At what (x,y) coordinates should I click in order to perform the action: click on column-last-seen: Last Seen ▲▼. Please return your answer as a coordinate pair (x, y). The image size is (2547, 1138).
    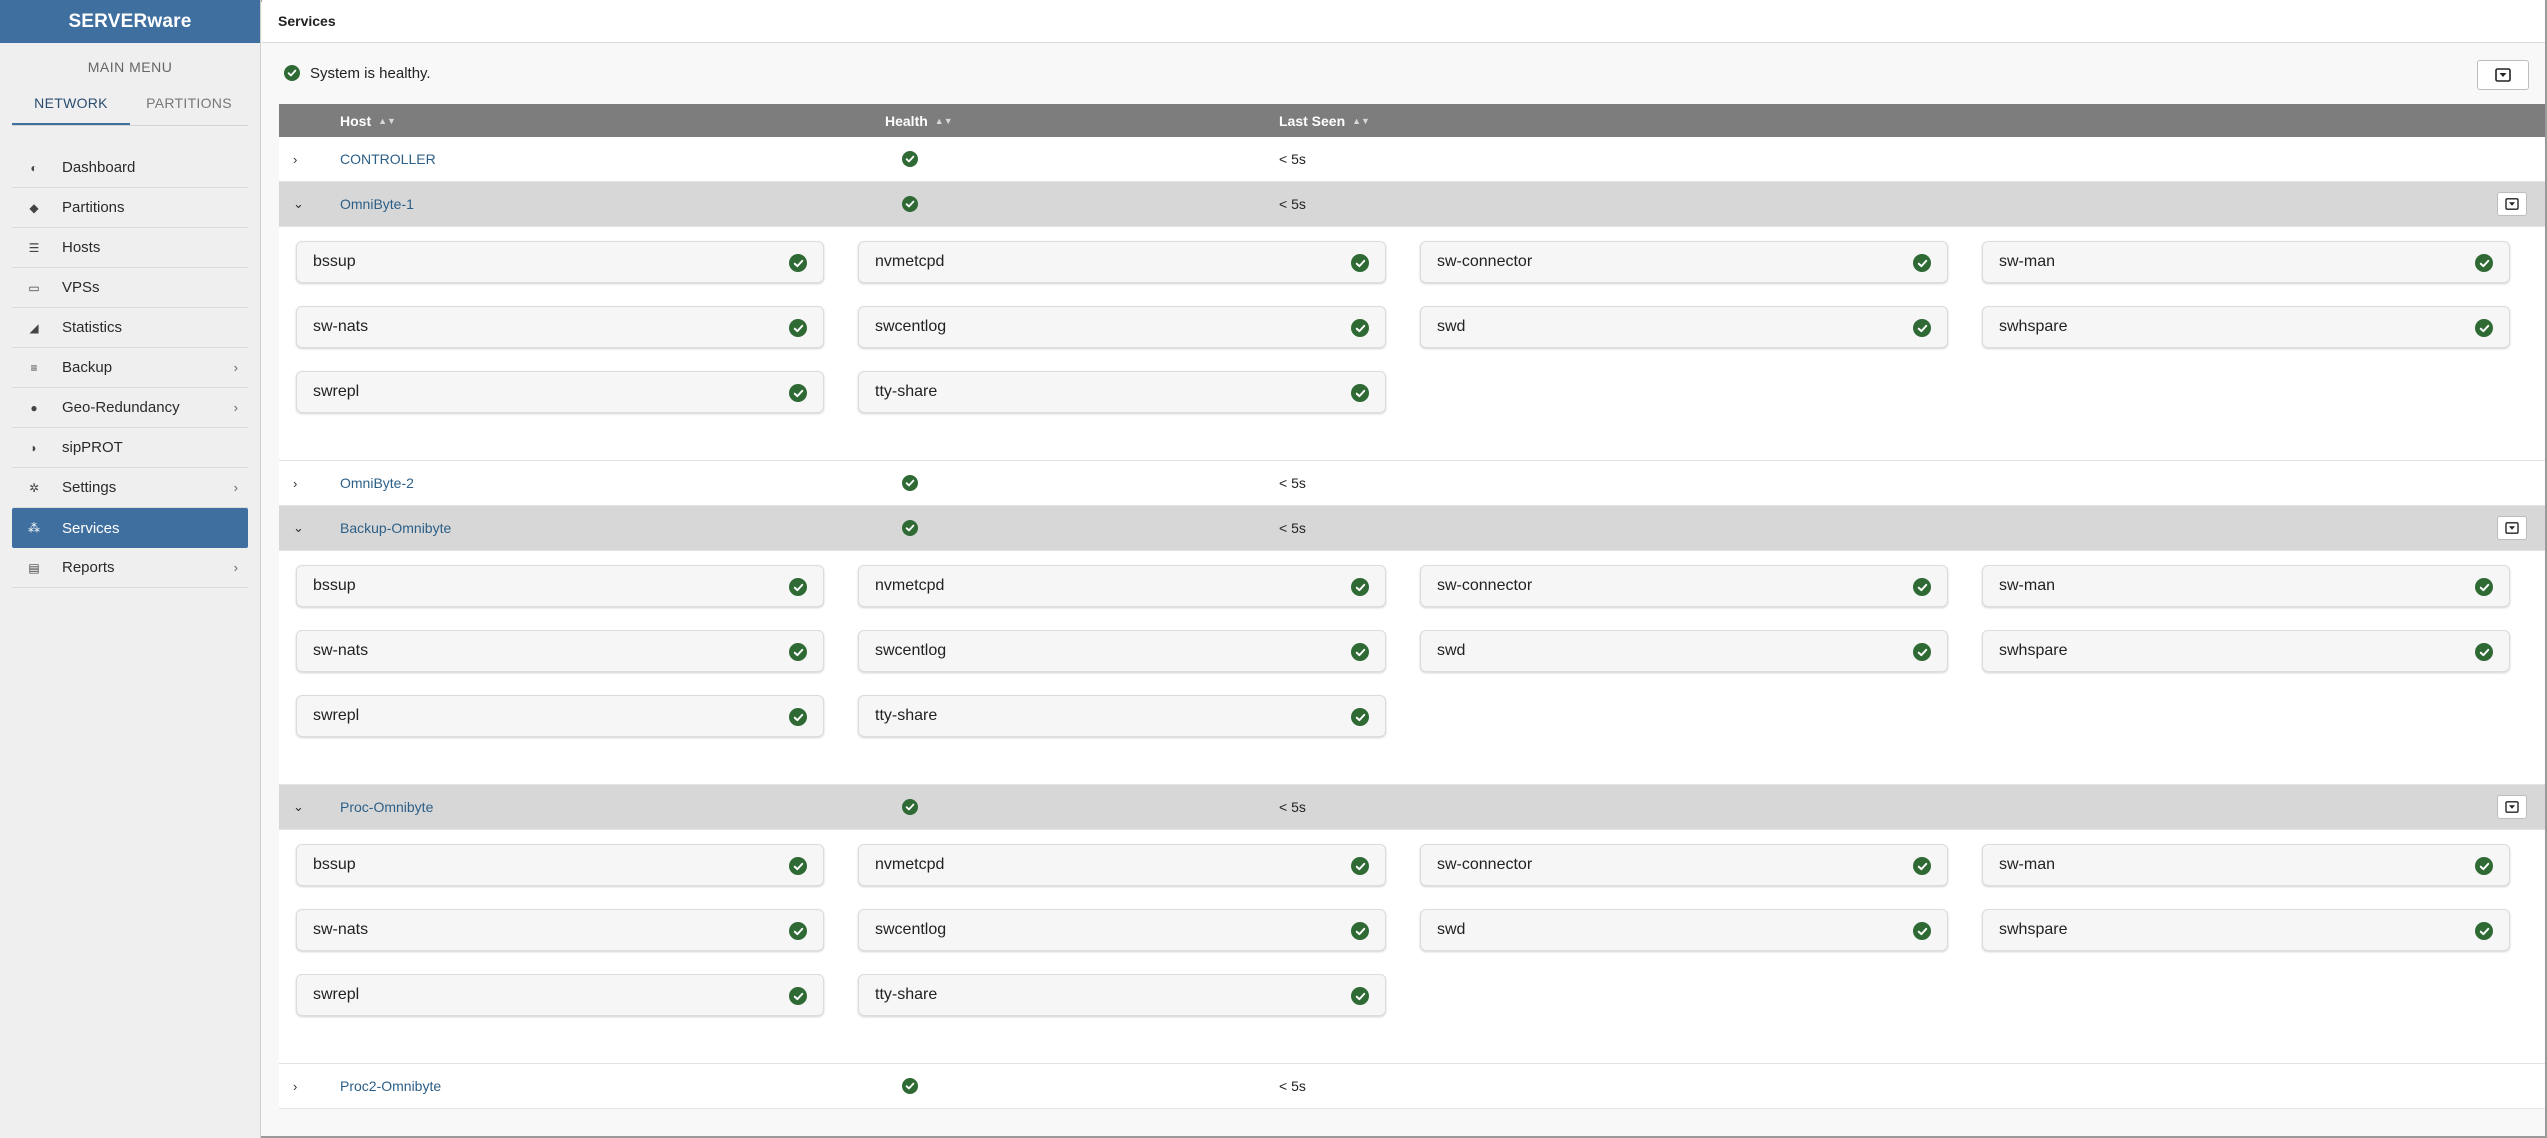
    Looking at the image, I should click on (1324, 120).